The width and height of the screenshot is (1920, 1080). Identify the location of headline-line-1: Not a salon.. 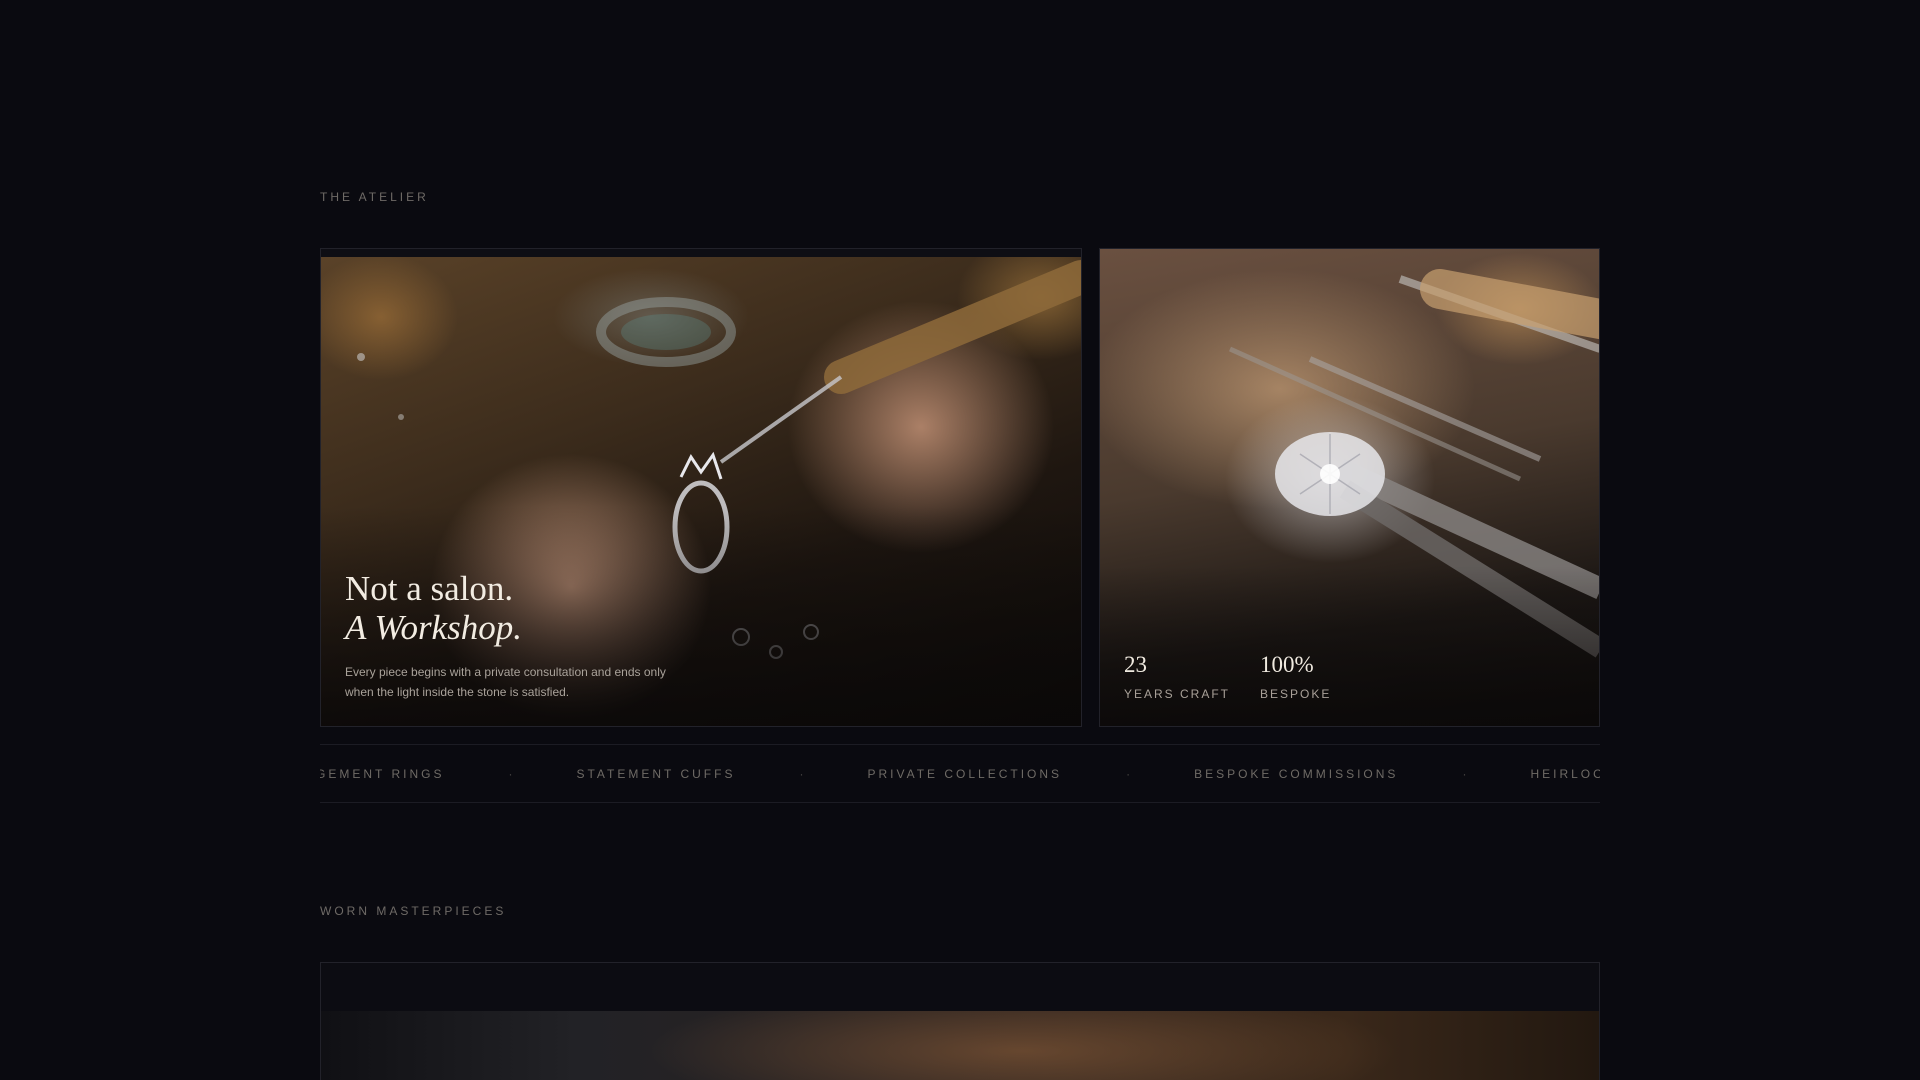
(429, 588).